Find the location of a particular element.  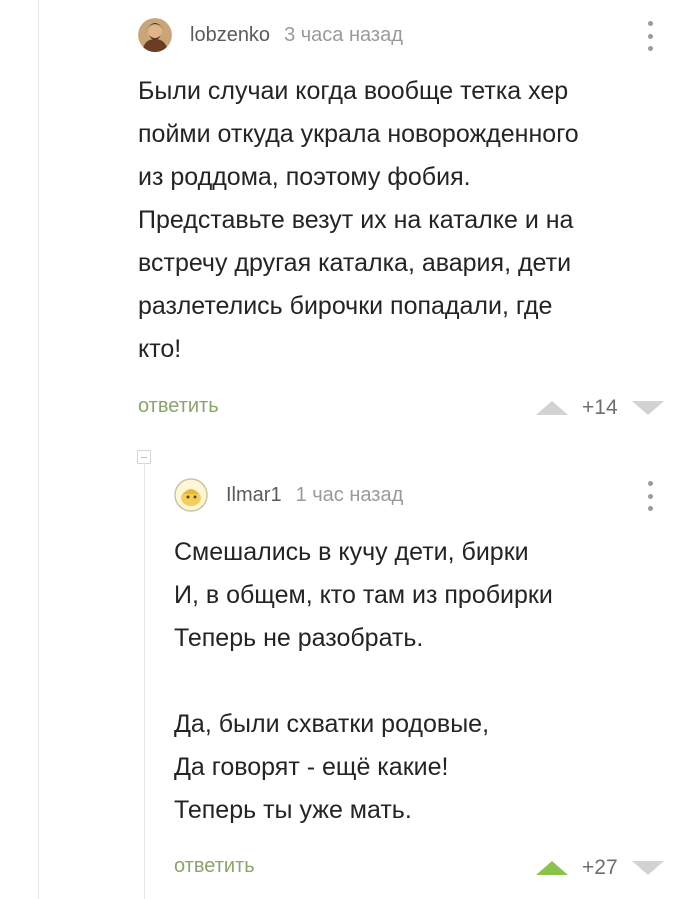

comment-line: кто! is located at coordinates (160, 349).